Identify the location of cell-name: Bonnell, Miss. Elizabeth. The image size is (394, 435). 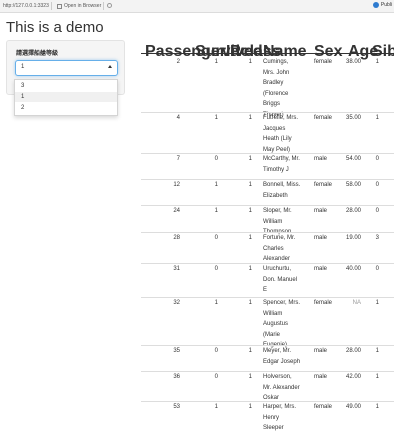
(287, 190).